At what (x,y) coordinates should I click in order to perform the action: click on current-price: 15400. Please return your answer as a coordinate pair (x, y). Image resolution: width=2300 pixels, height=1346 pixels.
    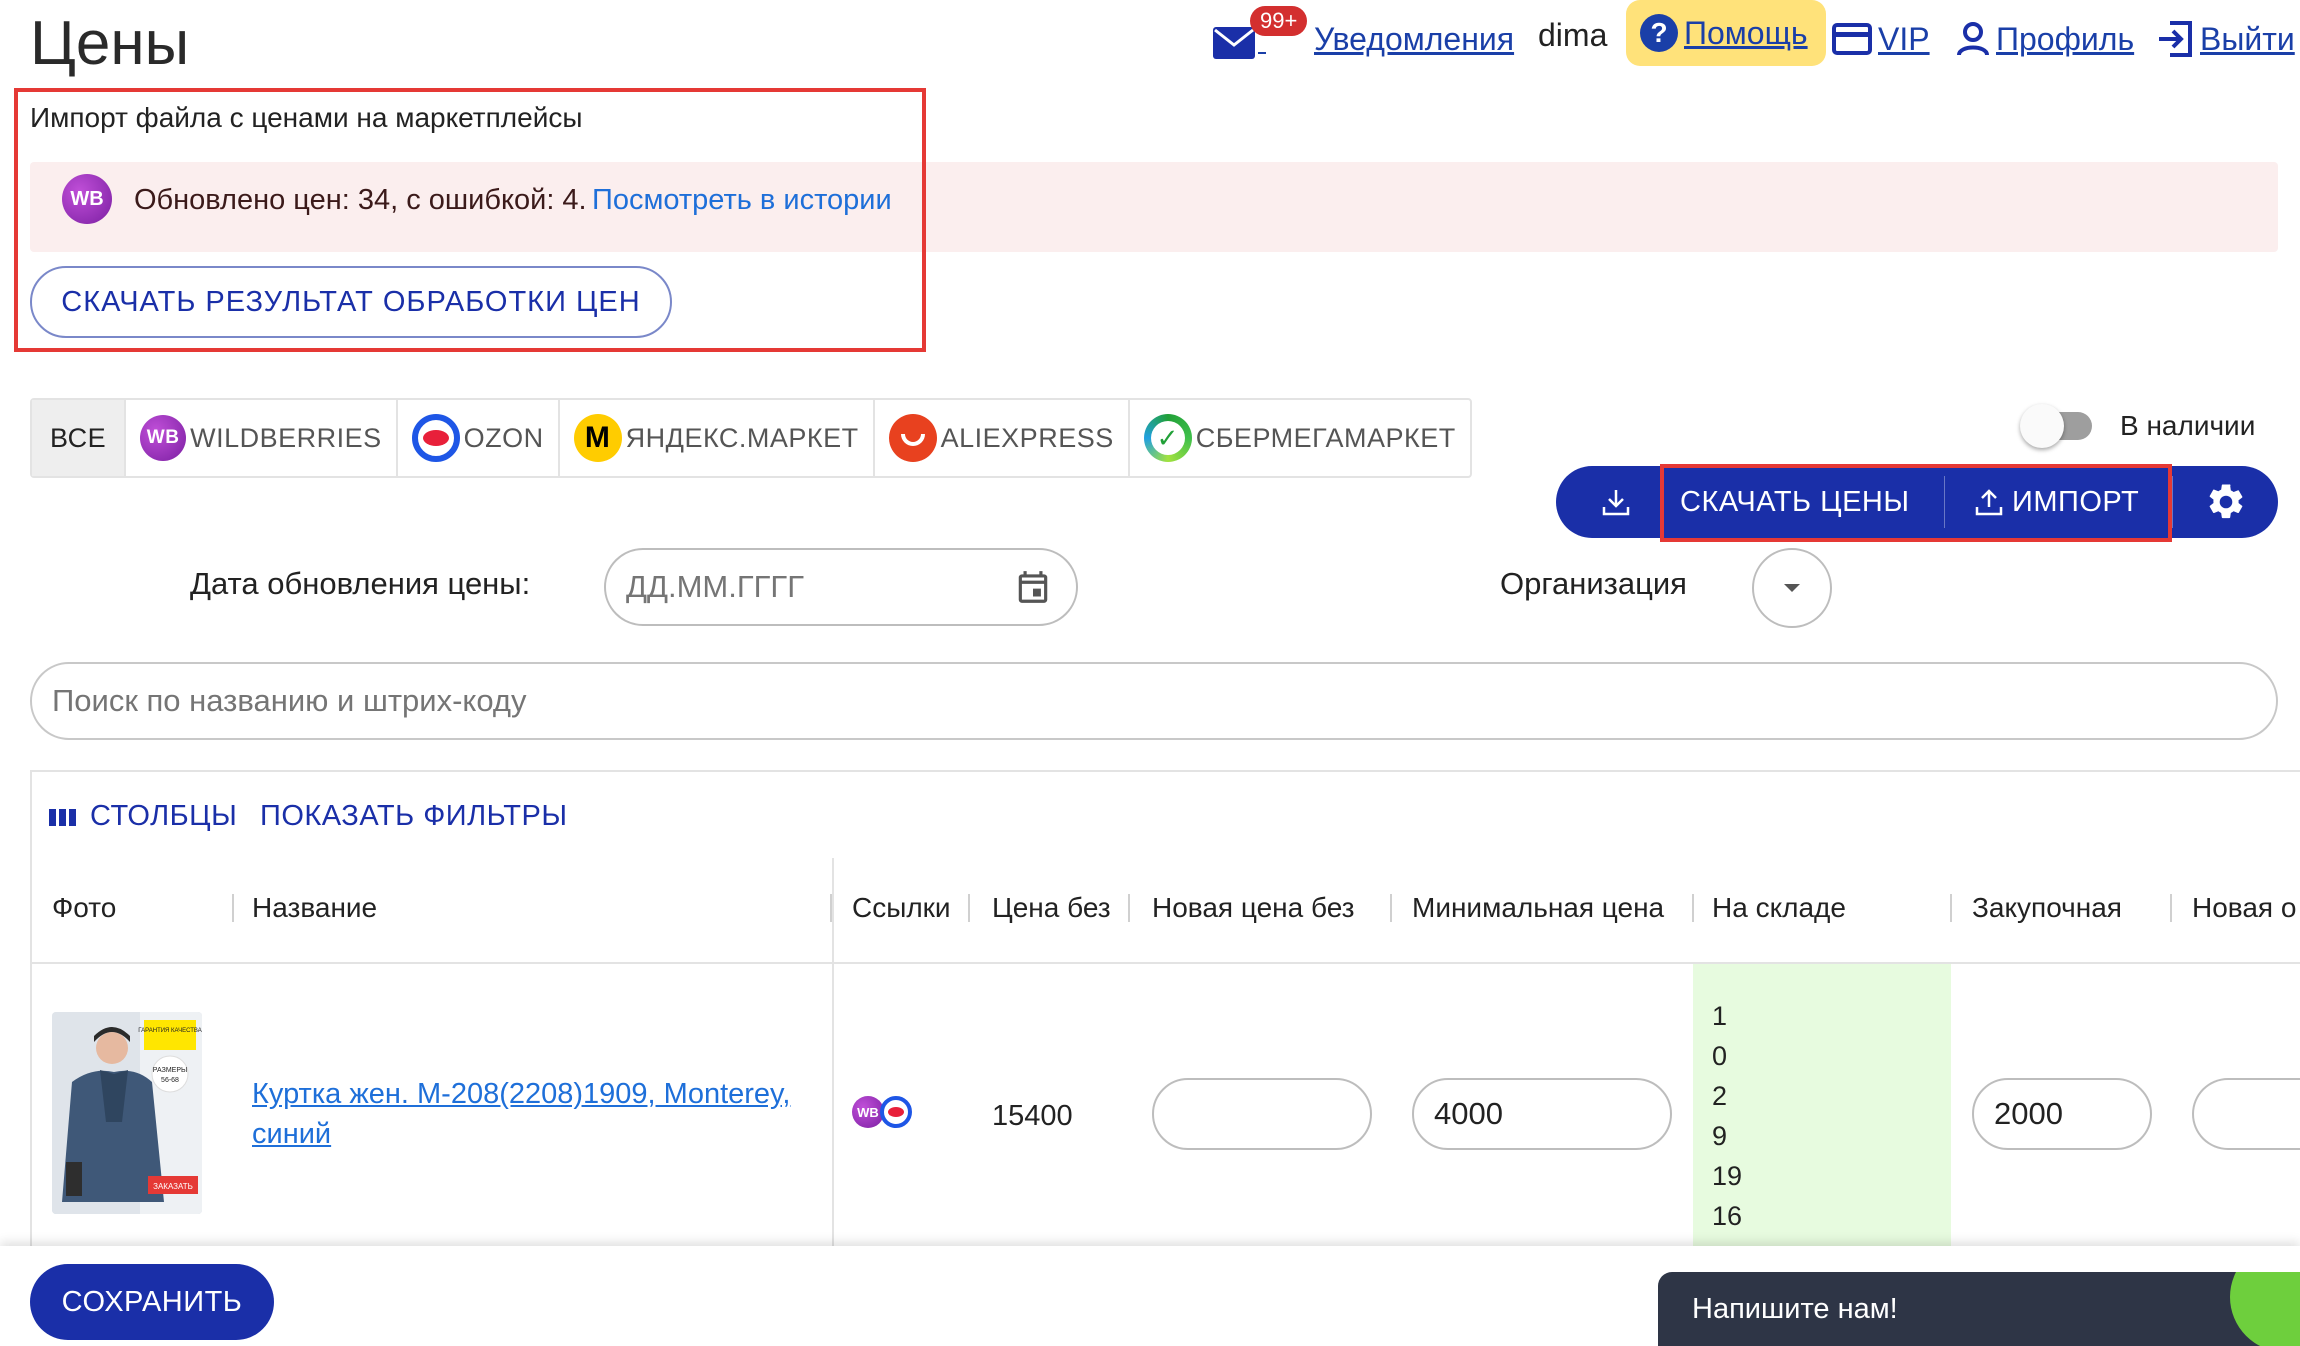
    Looking at the image, I should click on (1032, 1116).